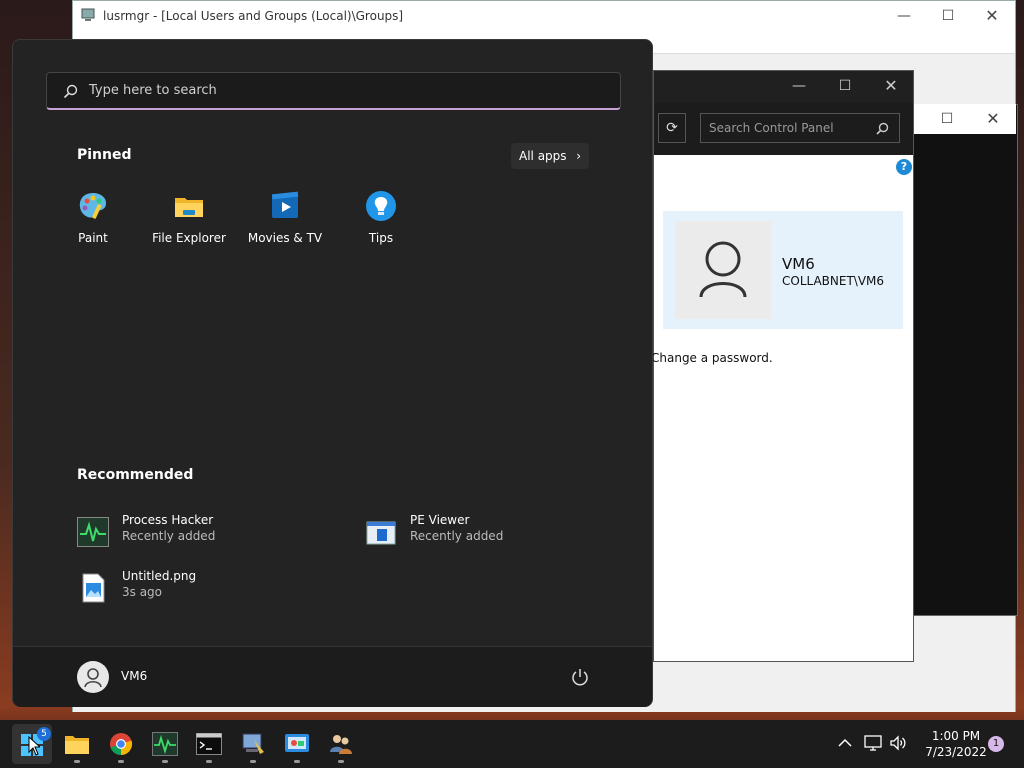  Describe the element at coordinates (93, 238) in the screenshot. I see `pinned-app-label: Paint` at that location.